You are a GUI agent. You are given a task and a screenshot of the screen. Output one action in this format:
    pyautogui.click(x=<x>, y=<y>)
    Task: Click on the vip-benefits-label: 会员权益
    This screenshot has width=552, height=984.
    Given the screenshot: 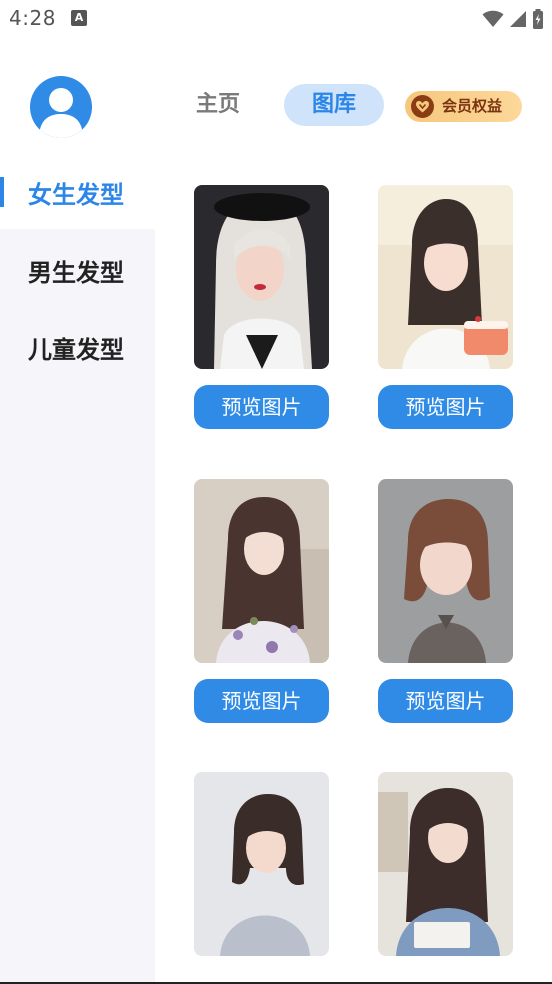 What is the action you would take?
    pyautogui.click(x=472, y=106)
    